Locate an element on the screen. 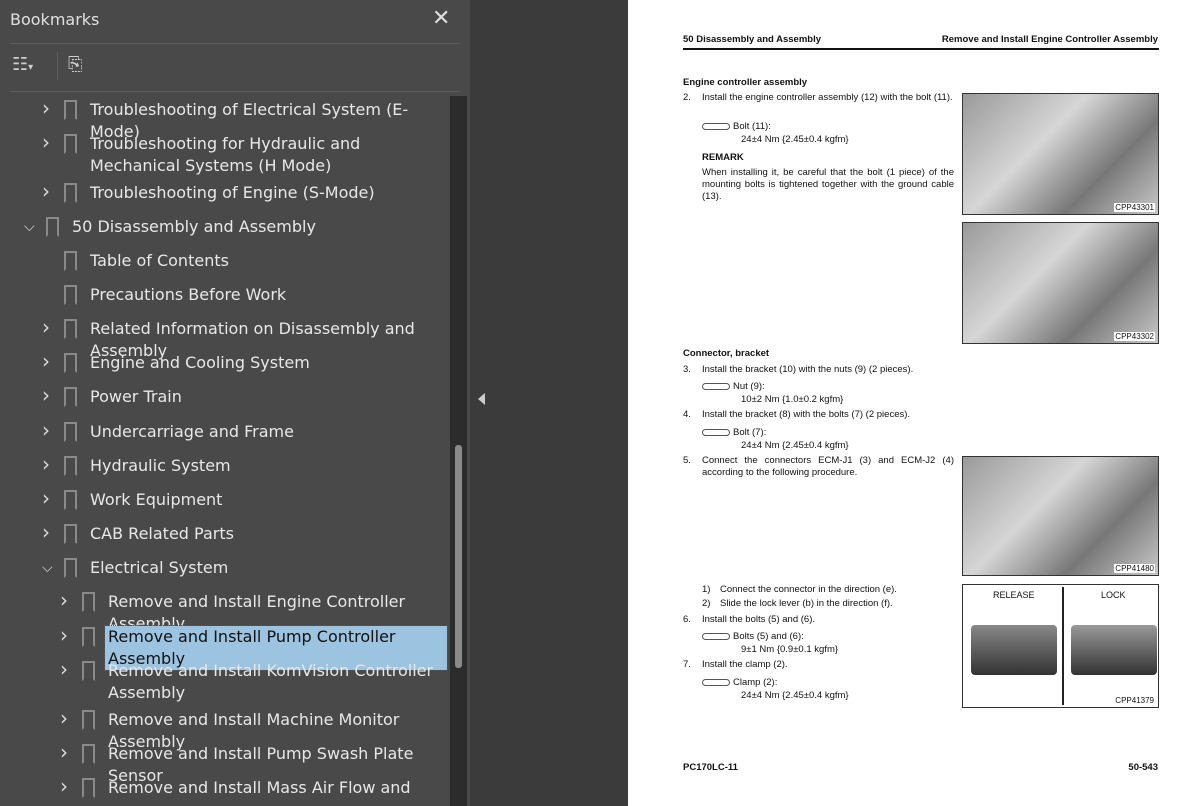 The height and width of the screenshot is (806, 1200). engine-controller-figure: CPP43301 is located at coordinates (1060, 154).